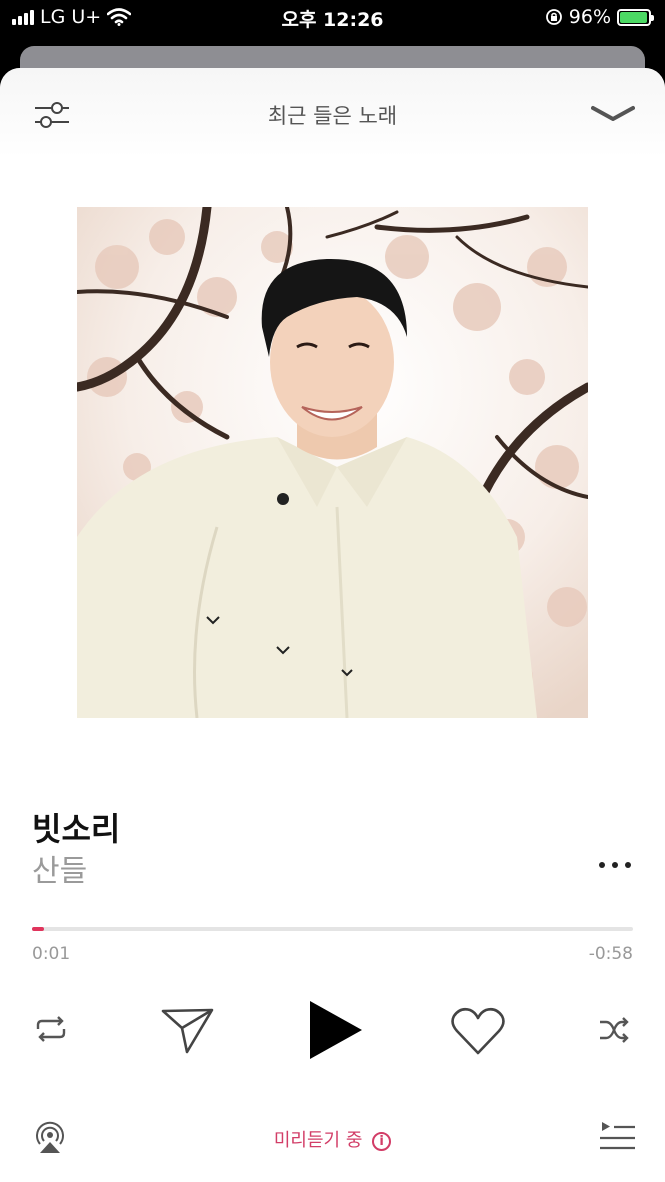 Image resolution: width=665 pixels, height=1182 pixels. What do you see at coordinates (51, 954) in the screenshot?
I see `elapsed-time: 0:01` at bounding box center [51, 954].